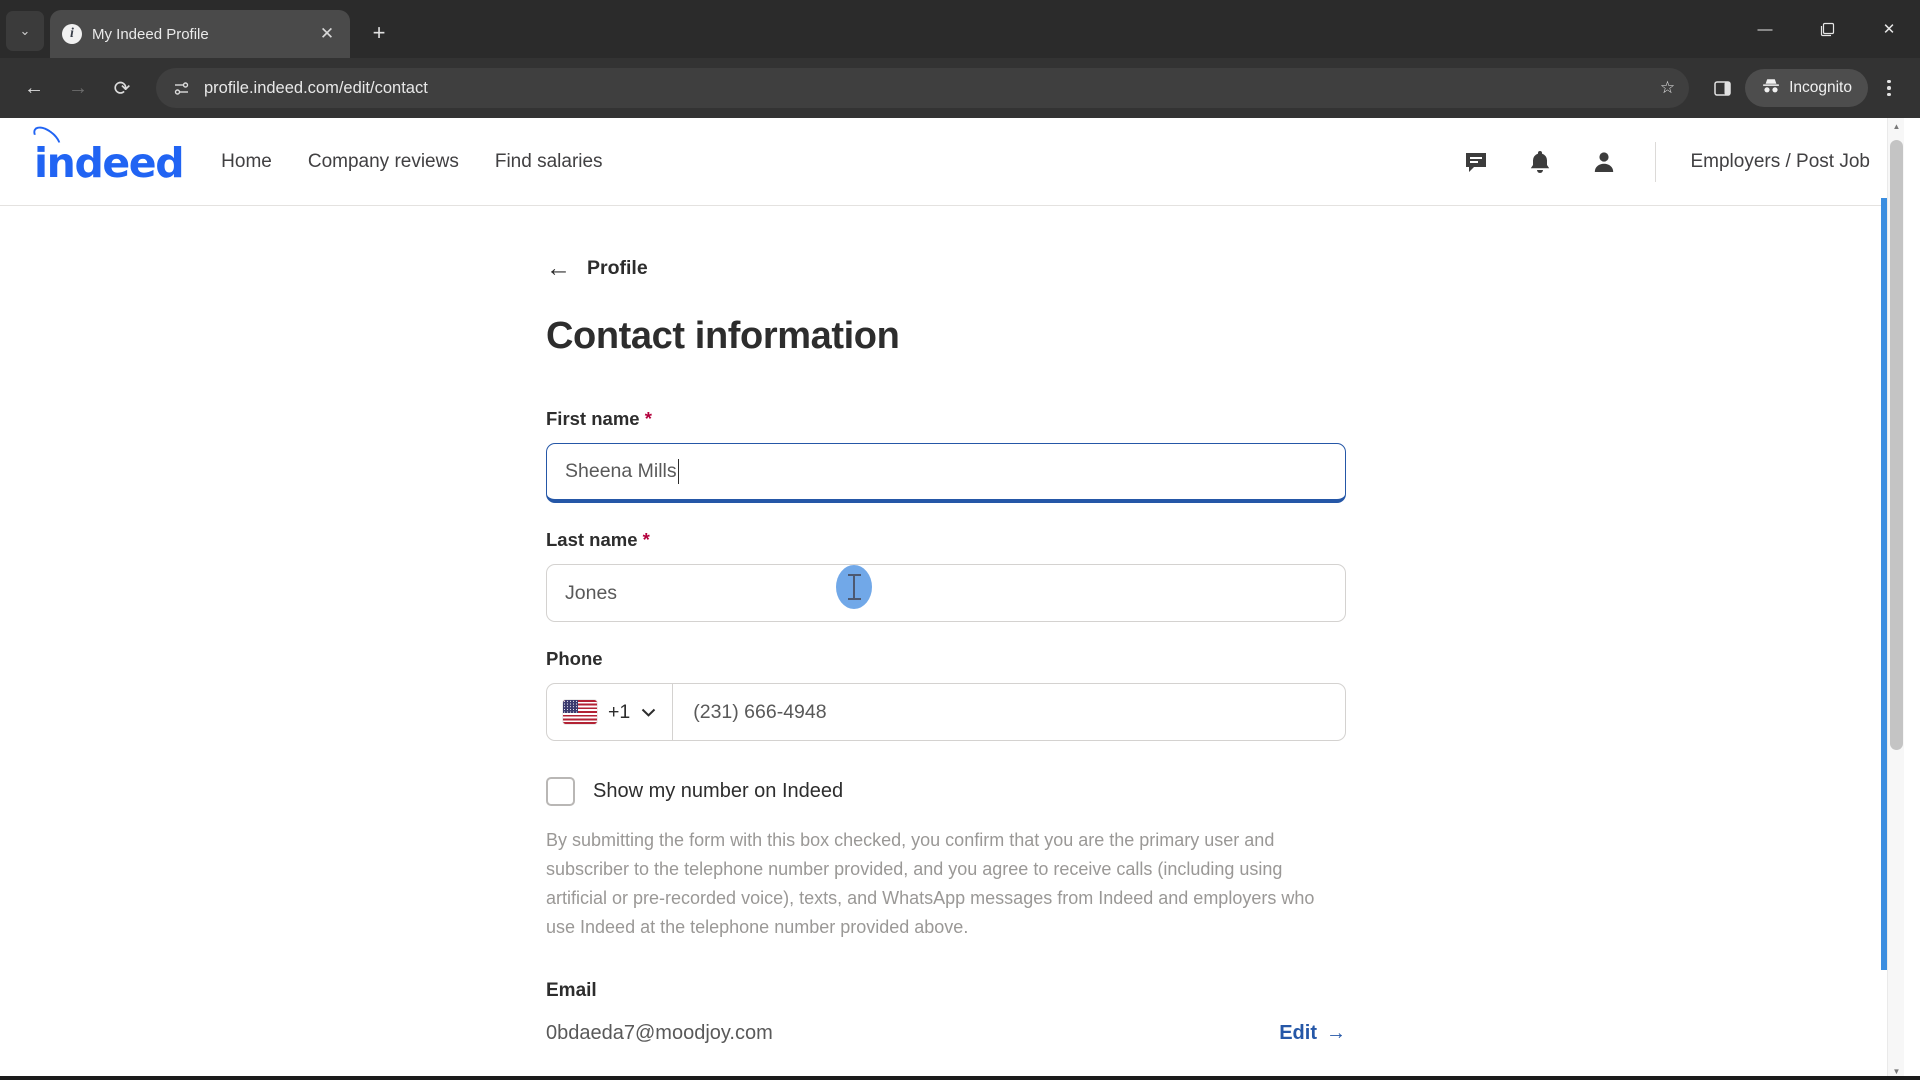 The image size is (1920, 1080). I want to click on account-person-icon, so click(1604, 162).